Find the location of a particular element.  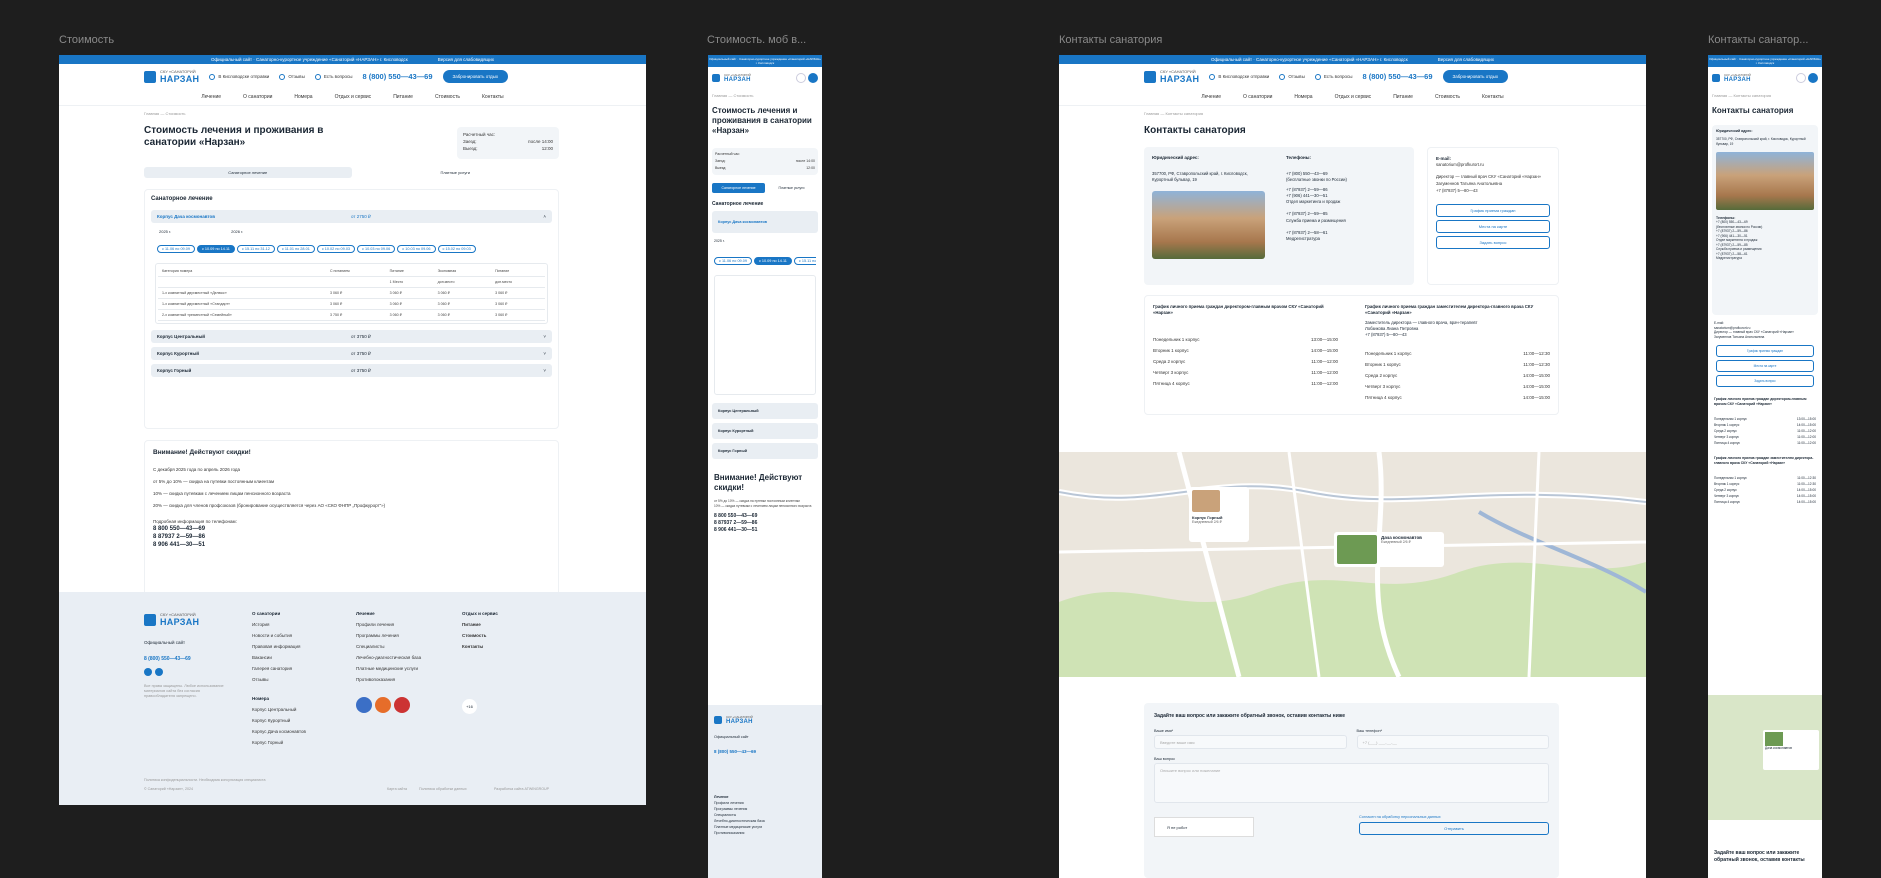

nav-contacts: Контакты is located at coordinates (493, 97).